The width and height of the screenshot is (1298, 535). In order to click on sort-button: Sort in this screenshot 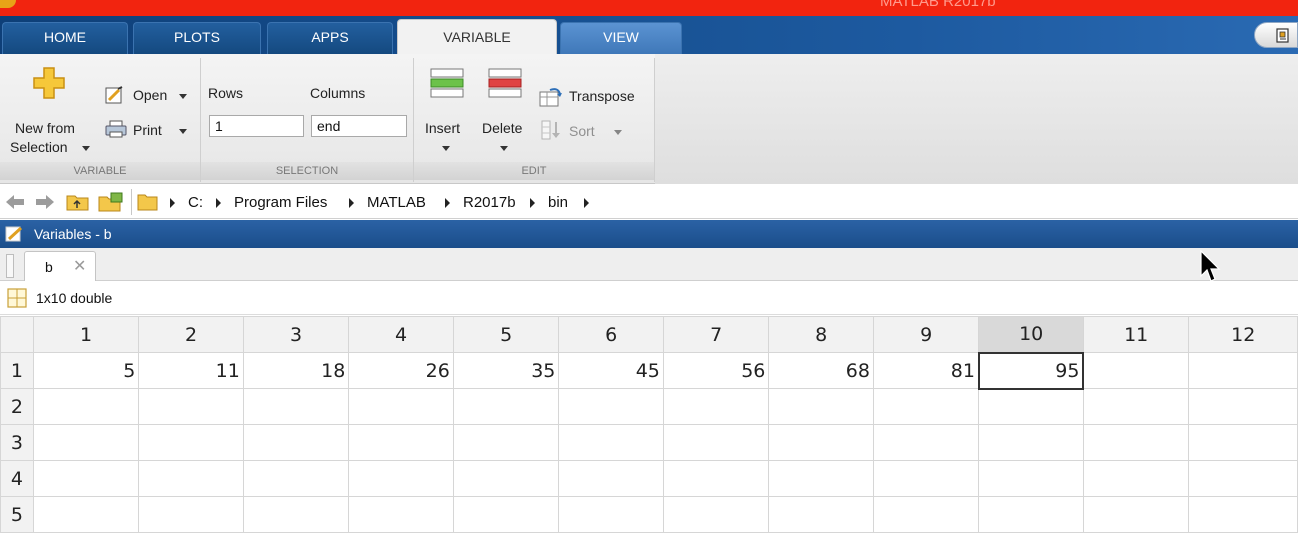, I will do `click(583, 130)`.